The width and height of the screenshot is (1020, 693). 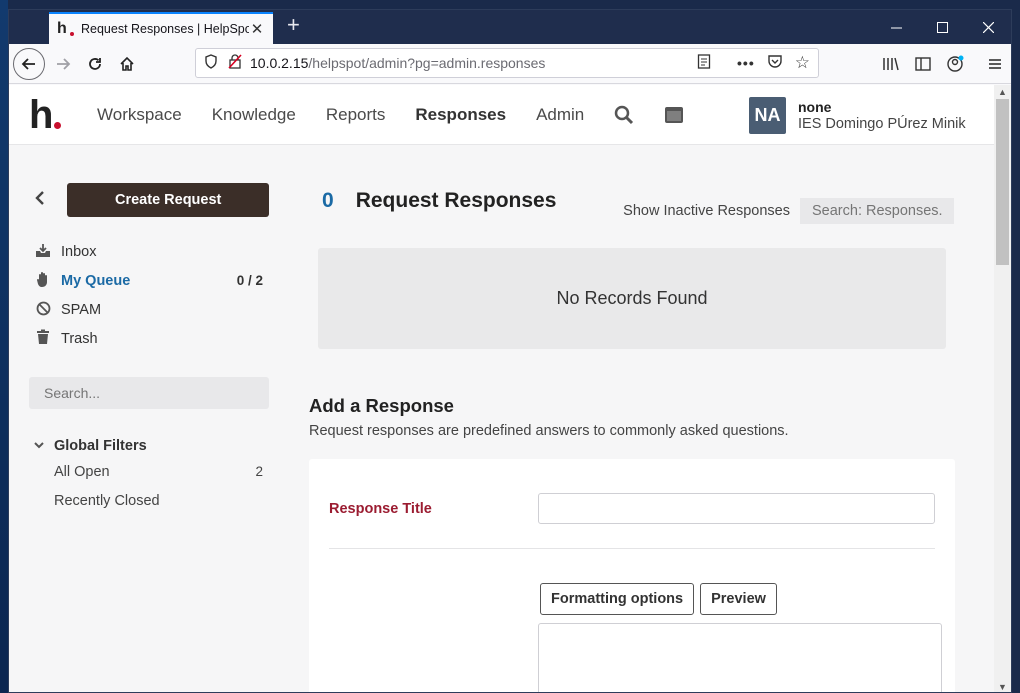 What do you see at coordinates (510, 27) in the screenshot?
I see `title-bar: h Request Responses | HelpSpot ✕ +` at bounding box center [510, 27].